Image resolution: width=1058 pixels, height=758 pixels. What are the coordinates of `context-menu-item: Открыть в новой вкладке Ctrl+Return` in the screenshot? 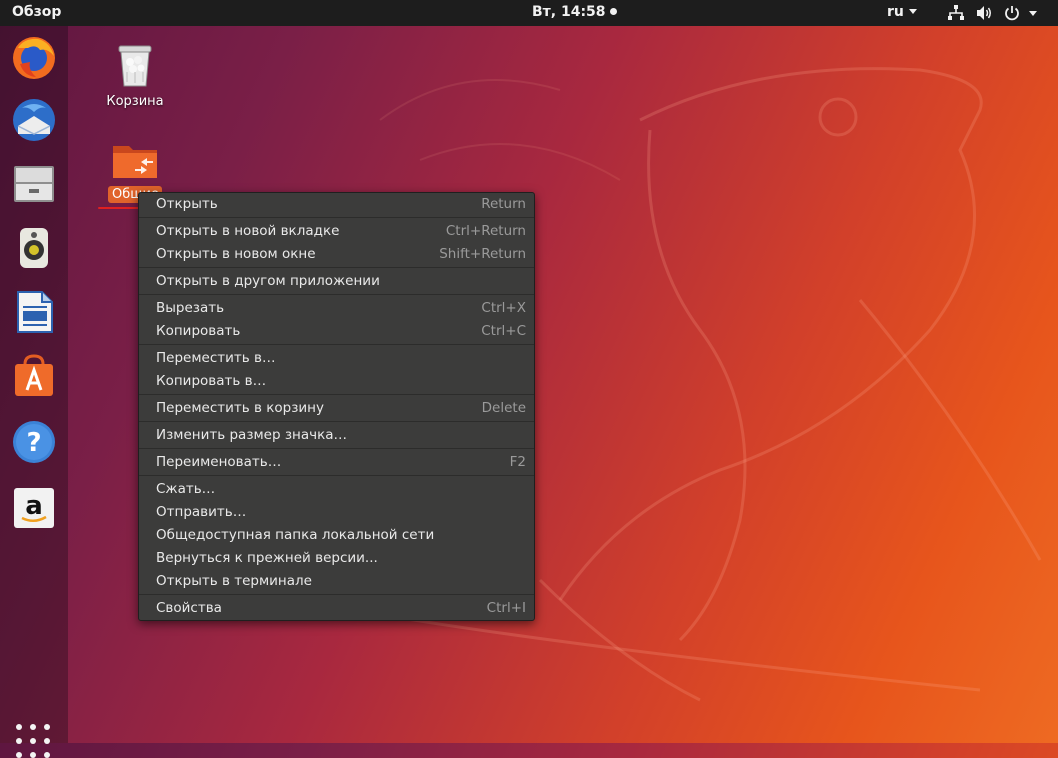 It's located at (336, 231).